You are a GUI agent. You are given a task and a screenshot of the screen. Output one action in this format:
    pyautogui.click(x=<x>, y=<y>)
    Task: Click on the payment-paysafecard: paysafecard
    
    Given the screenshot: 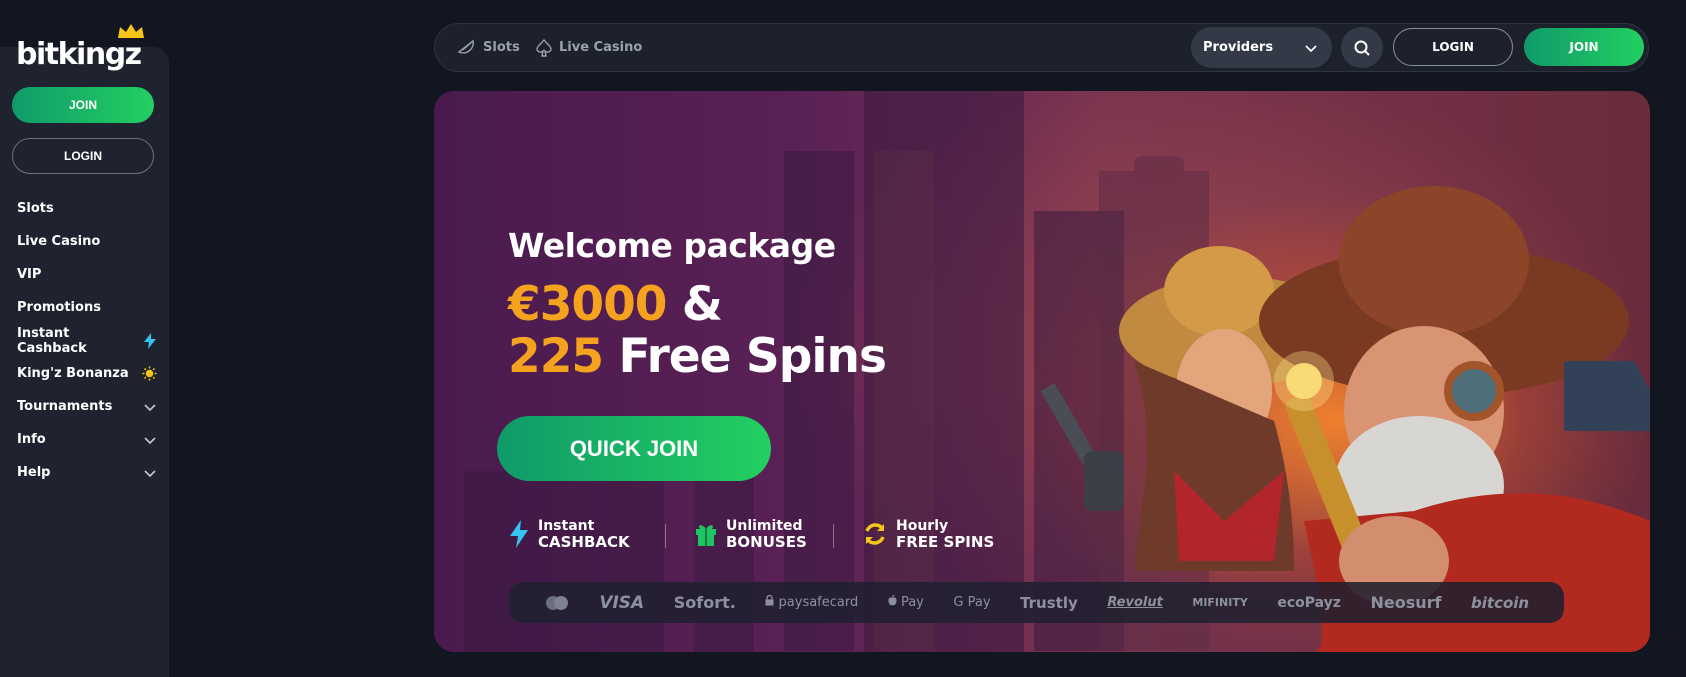 What is the action you would take?
    pyautogui.click(x=812, y=602)
    